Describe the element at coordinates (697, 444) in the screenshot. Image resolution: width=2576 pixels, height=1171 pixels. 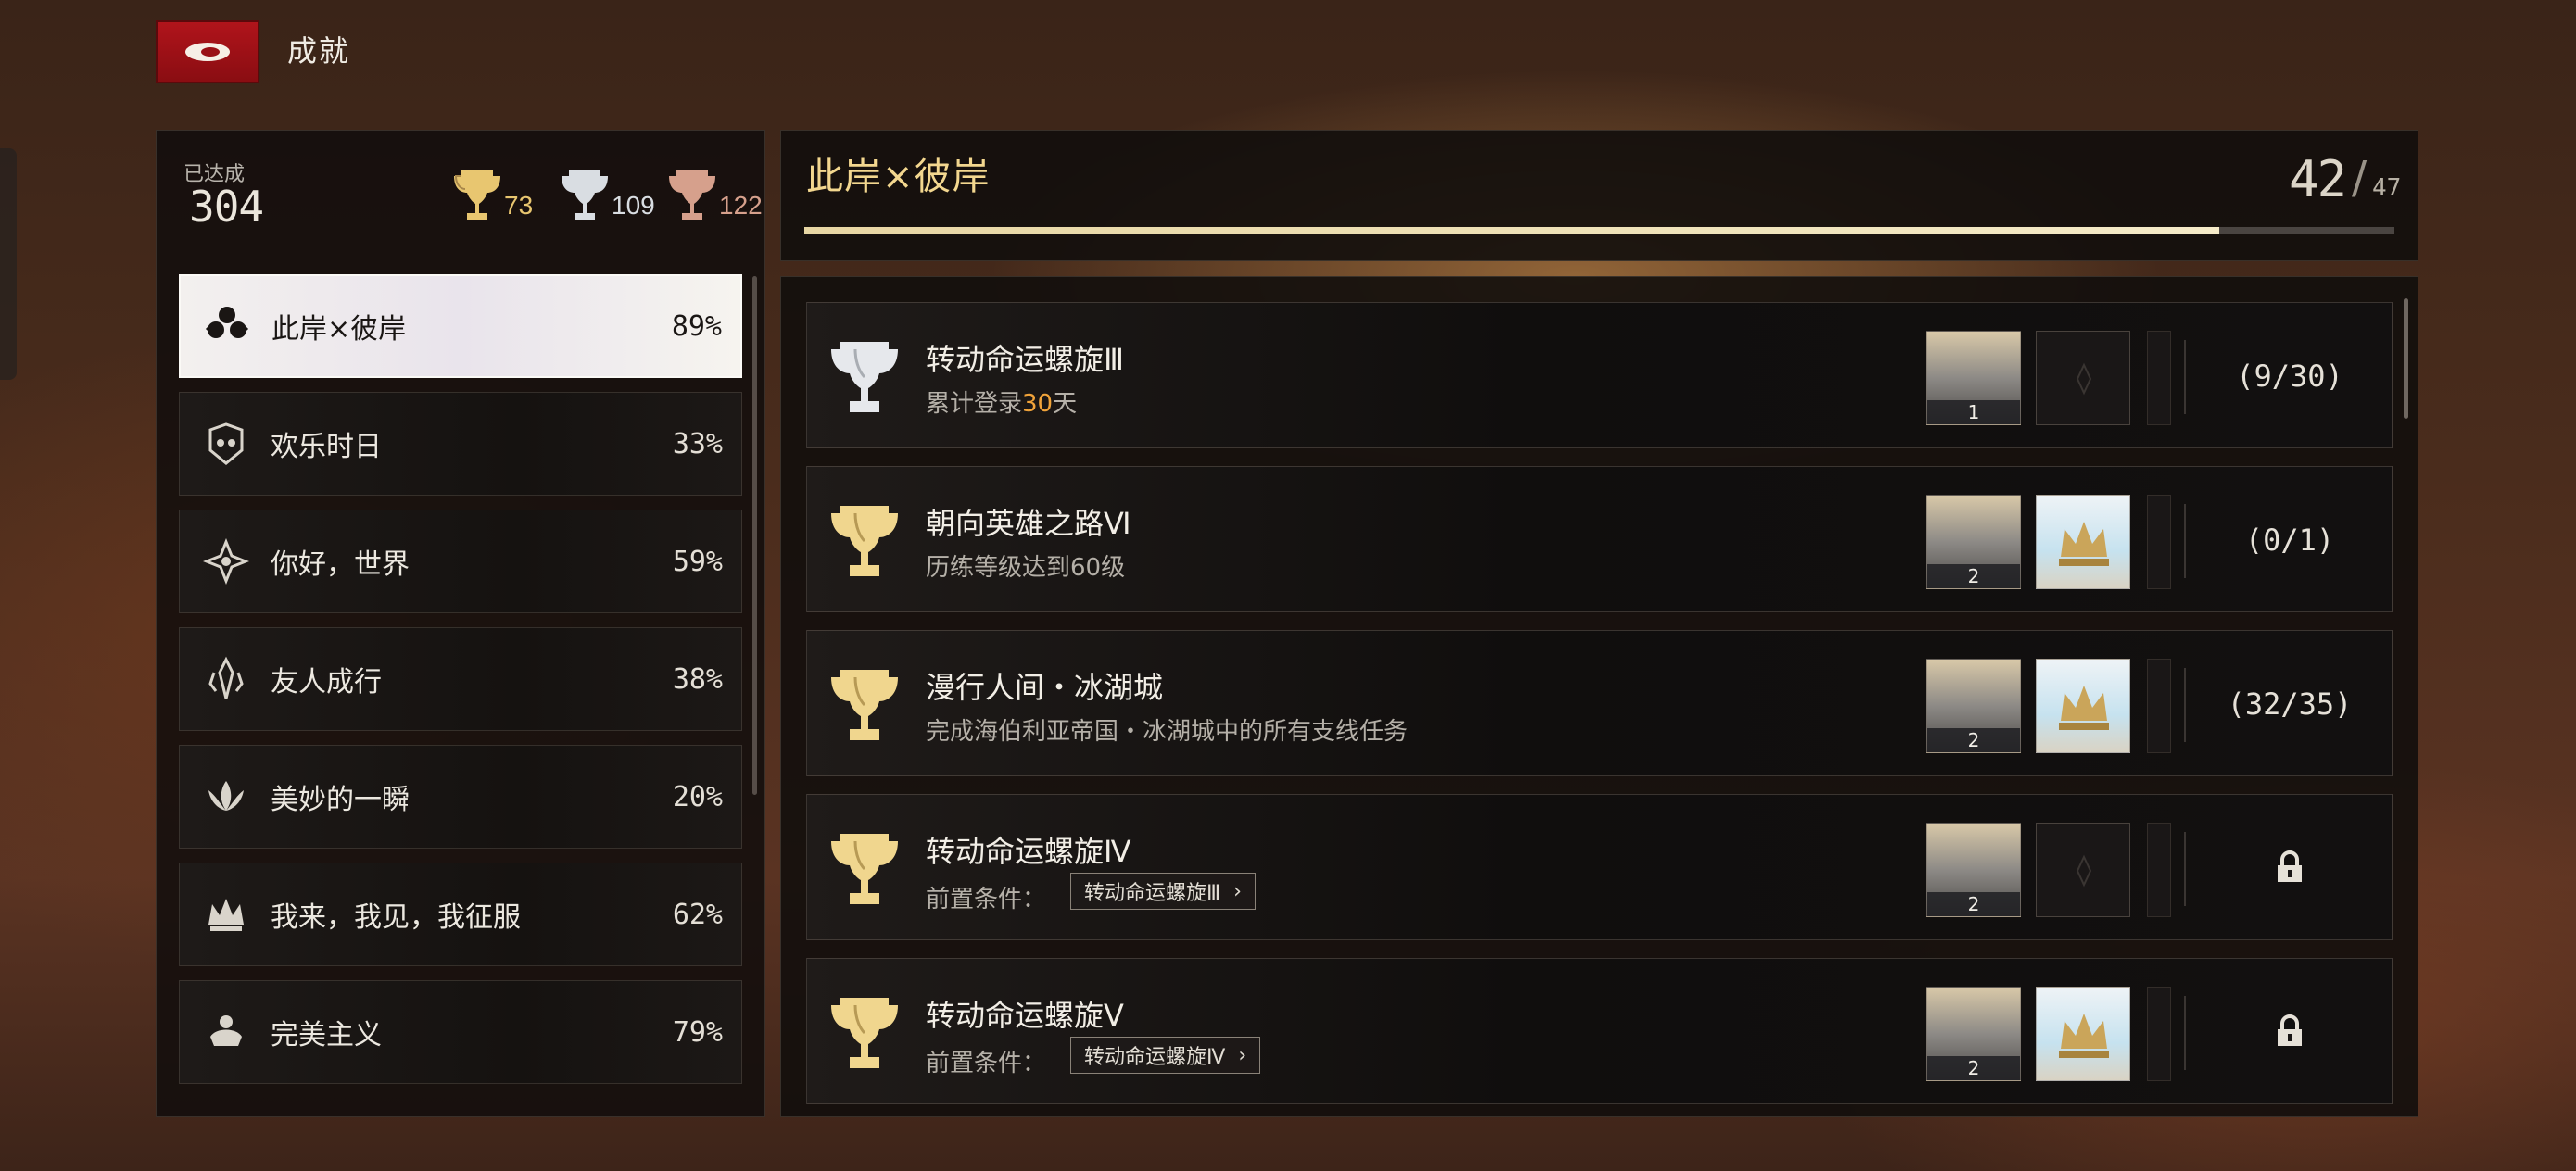
I see `category-percent: 33%` at that location.